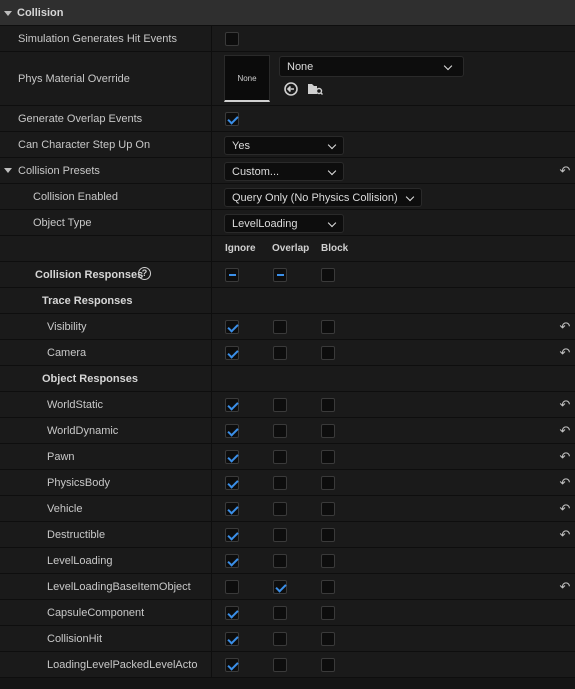  I want to click on collision-section-header: Collision, so click(287, 13).